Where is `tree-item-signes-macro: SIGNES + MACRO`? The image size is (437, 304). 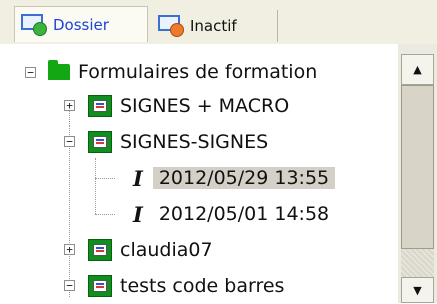
tree-item-signes-macro: SIGNES + MACRO is located at coordinates (188, 106).